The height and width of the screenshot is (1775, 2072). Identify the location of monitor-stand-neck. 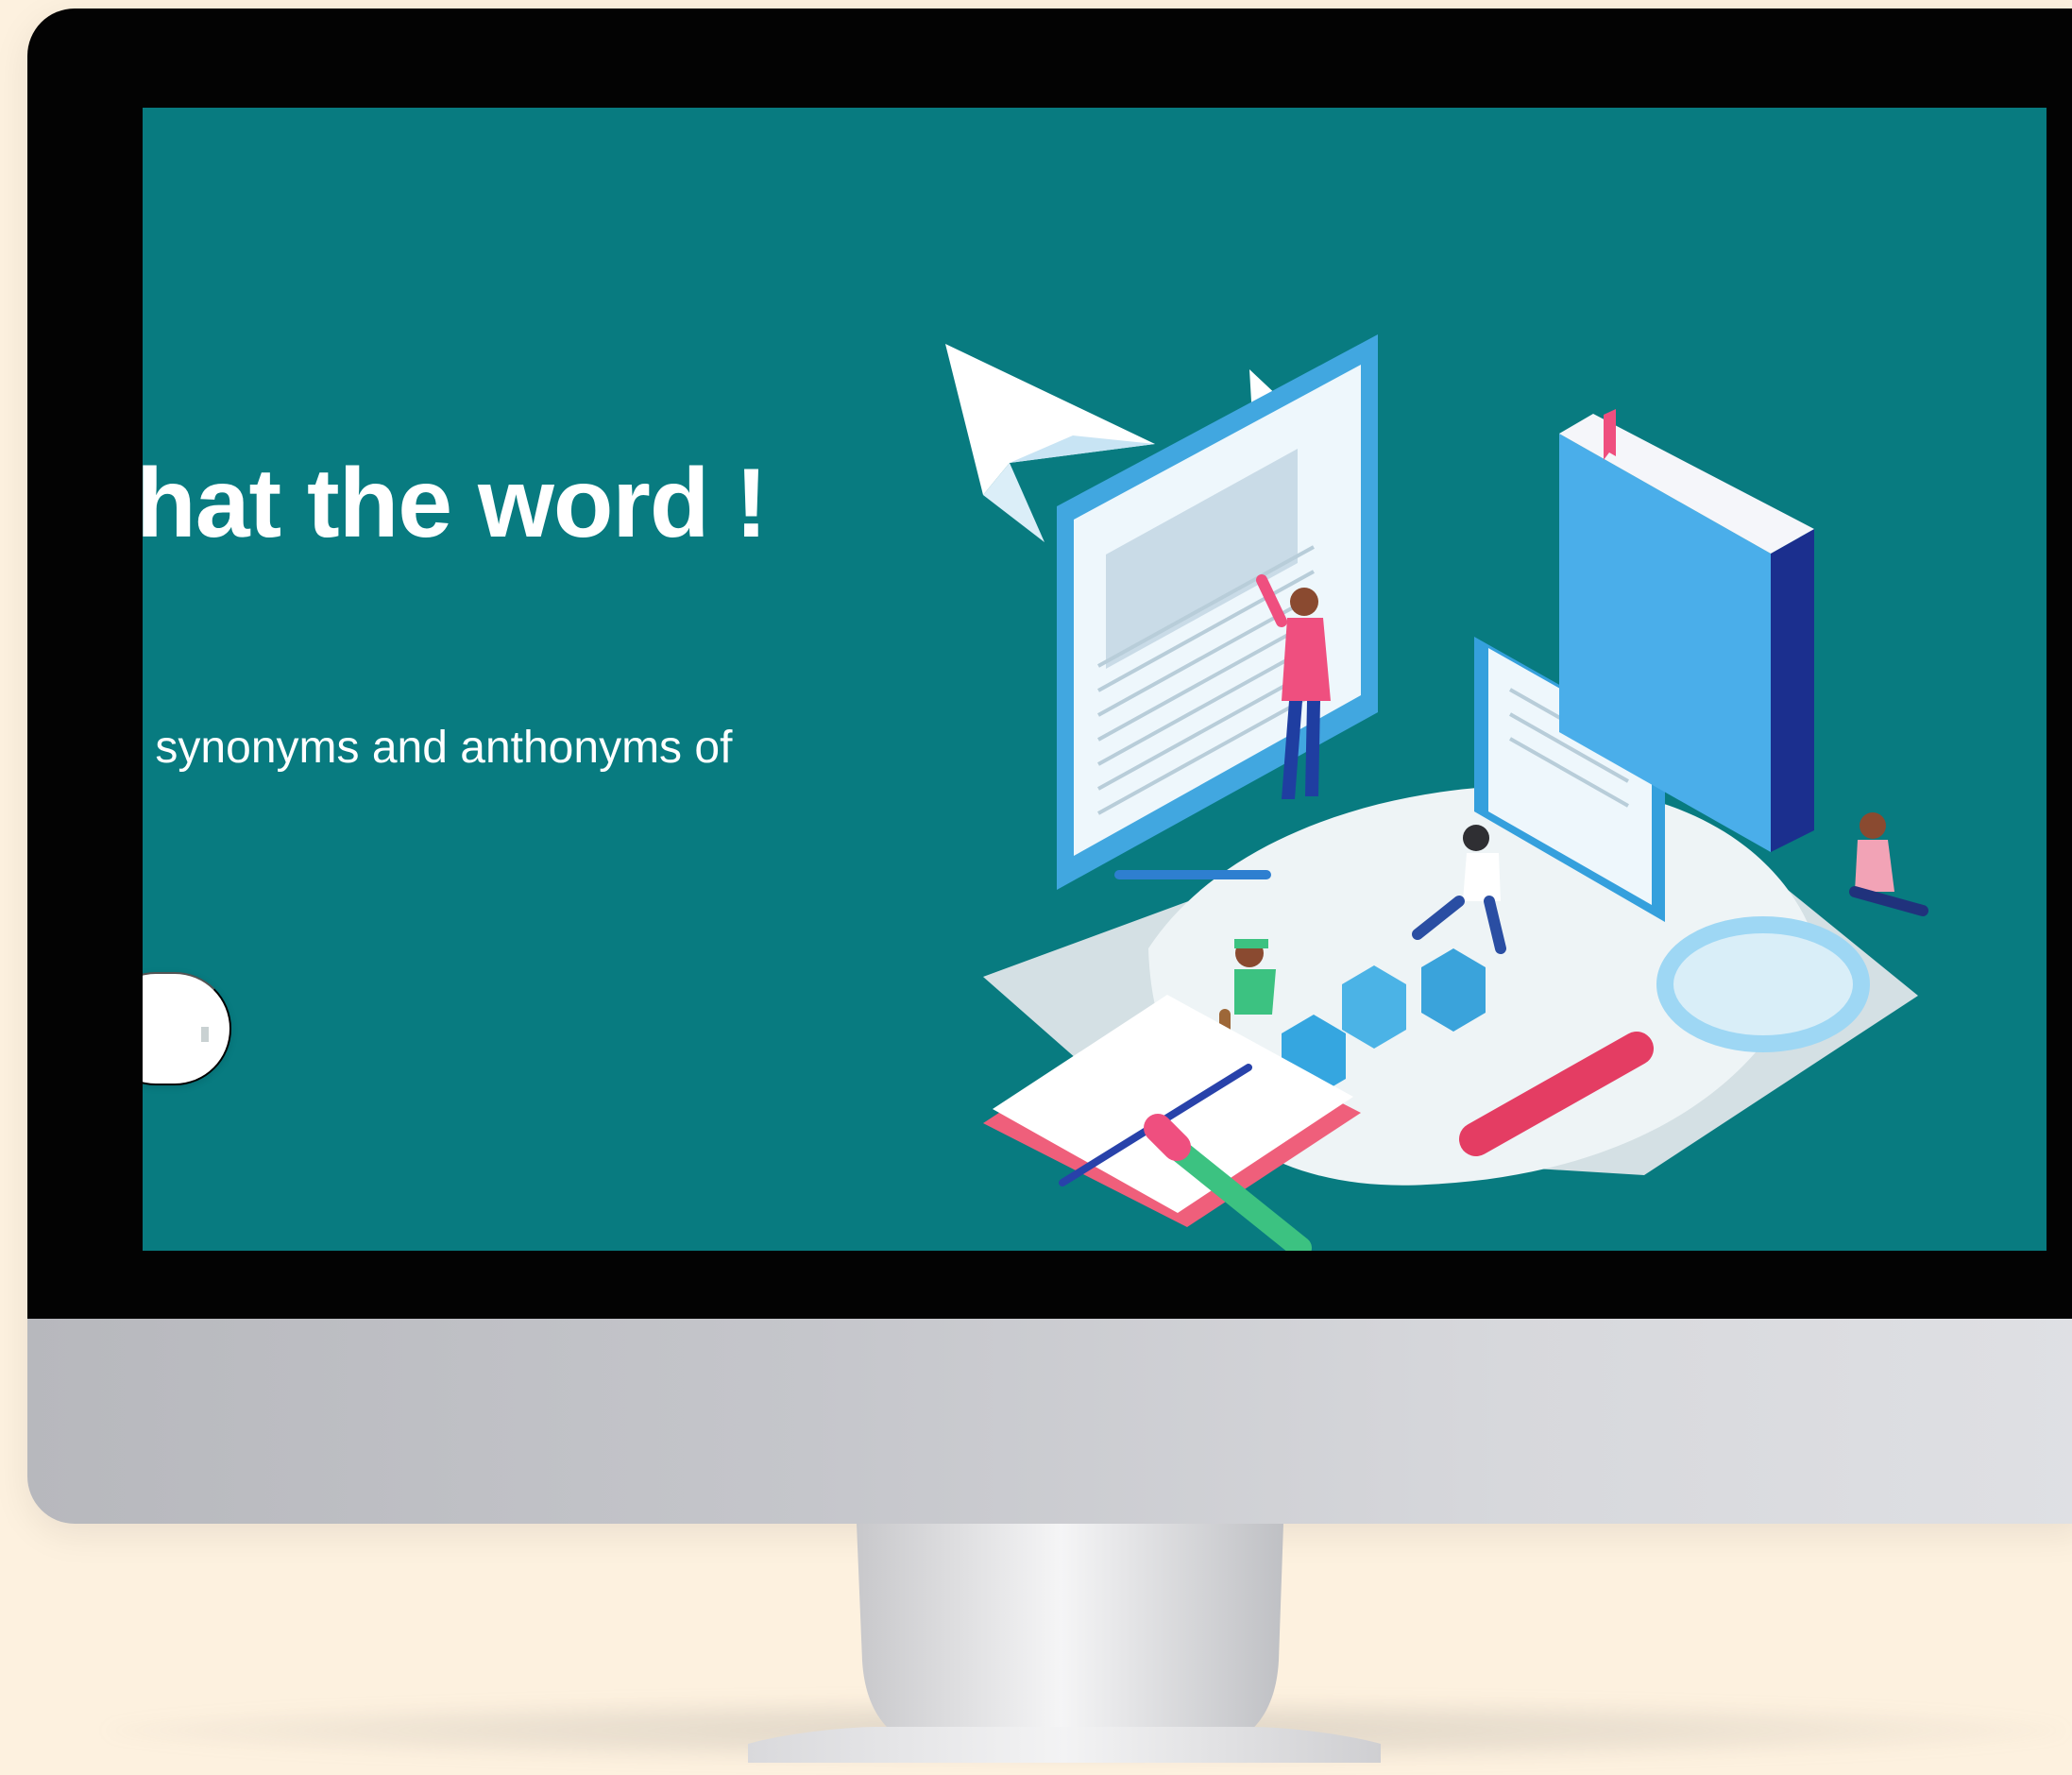
(1070, 1640).